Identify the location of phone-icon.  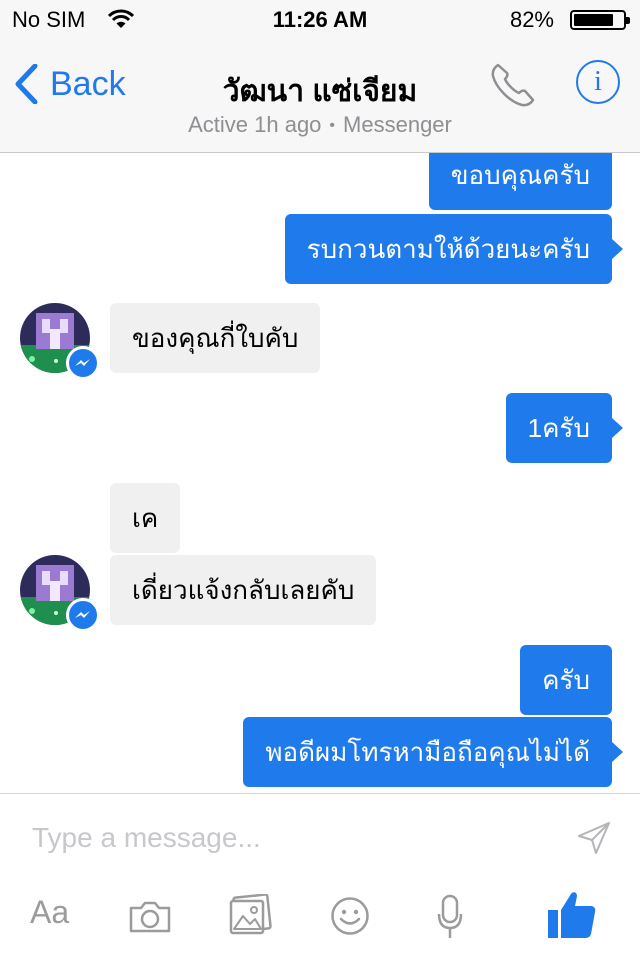
(513, 85).